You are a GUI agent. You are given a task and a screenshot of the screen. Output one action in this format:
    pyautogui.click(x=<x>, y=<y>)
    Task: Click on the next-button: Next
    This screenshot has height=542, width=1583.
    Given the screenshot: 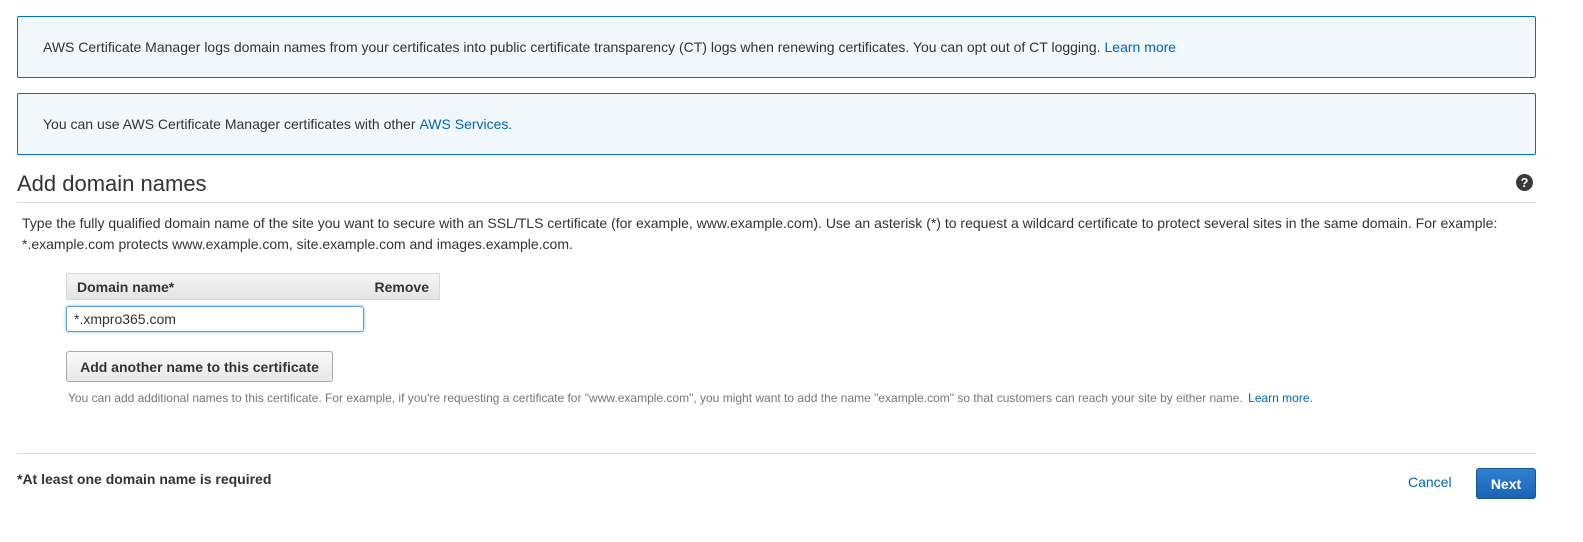 What is the action you would take?
    pyautogui.click(x=1506, y=483)
    